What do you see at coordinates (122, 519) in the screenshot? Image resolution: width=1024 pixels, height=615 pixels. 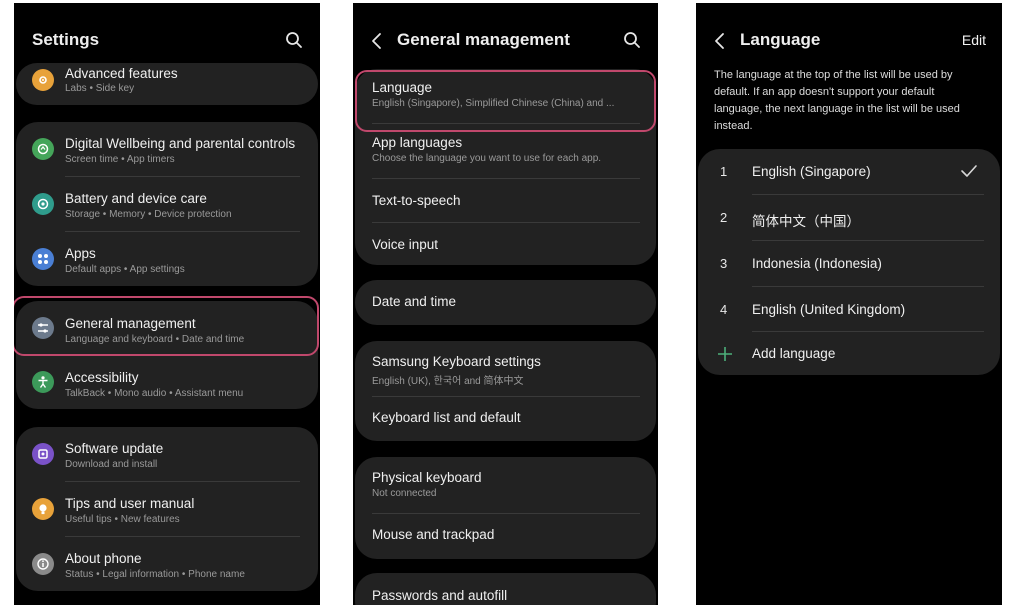 I see `item-subtitle: Useful tips • New features` at bounding box center [122, 519].